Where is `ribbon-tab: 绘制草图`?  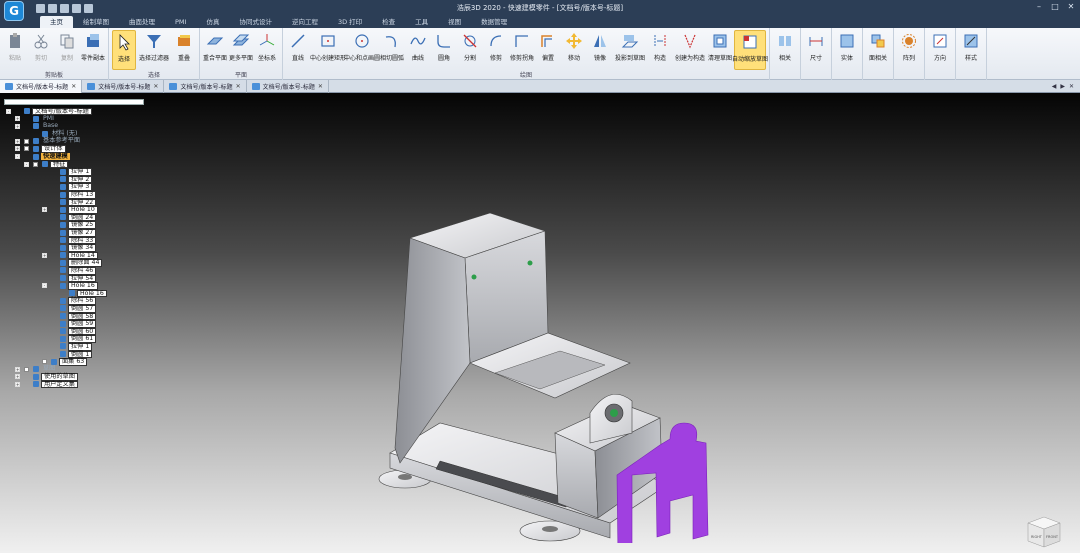
ribbon-tab: 绘制草图 is located at coordinates (96, 22).